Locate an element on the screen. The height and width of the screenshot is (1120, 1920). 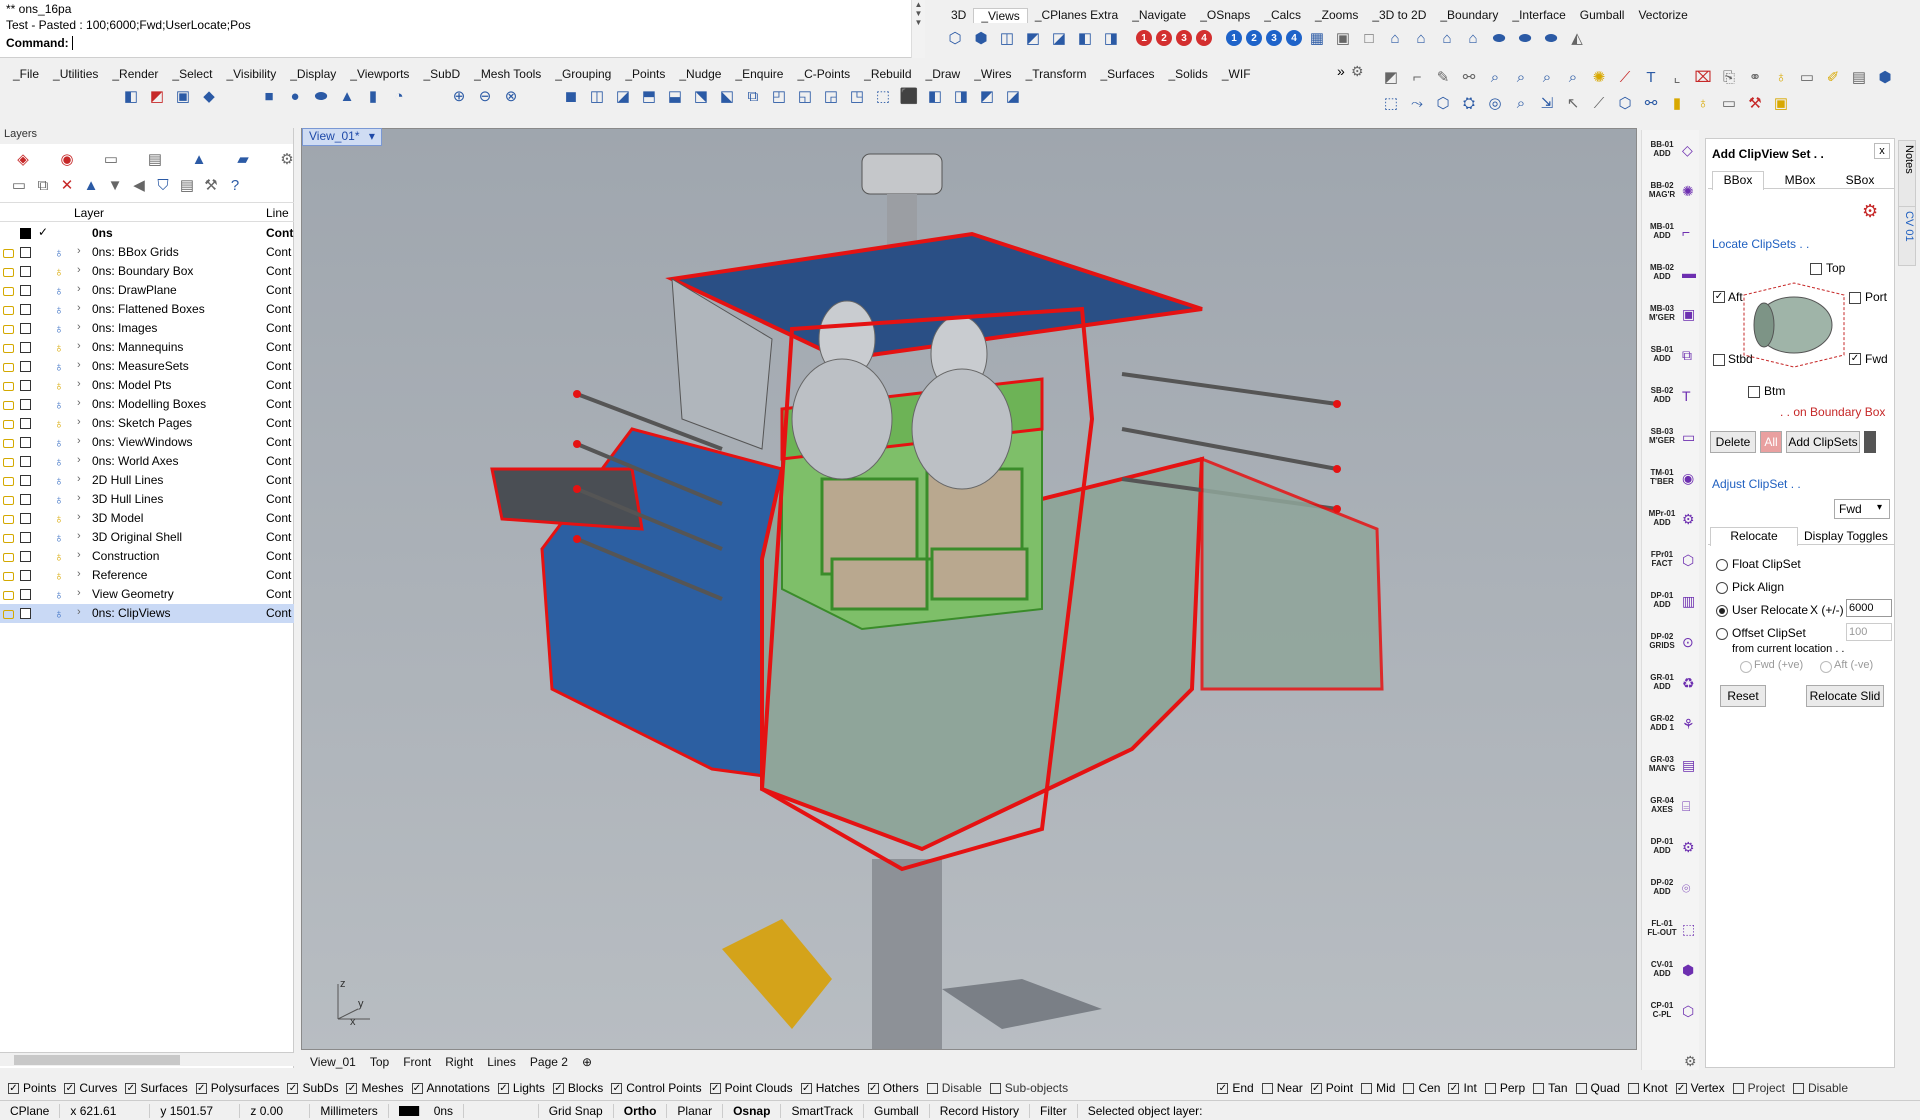
tool-icon: ▤ is located at coordinates (1859, 77).